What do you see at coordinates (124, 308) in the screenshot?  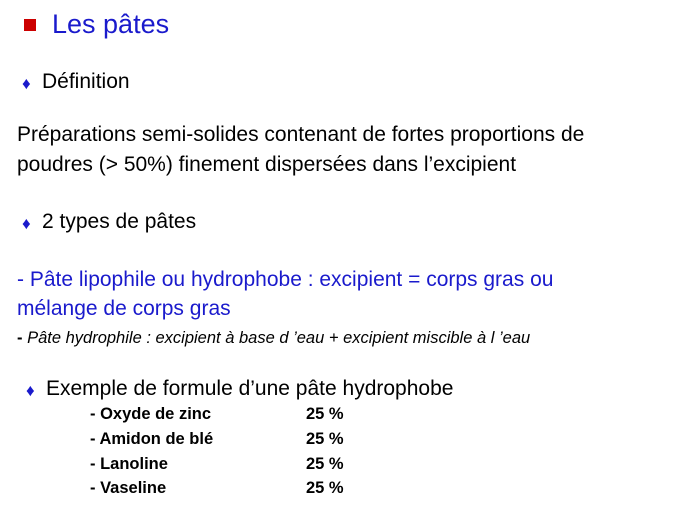 I see `lipophile-text-line2: mélange de corps gras` at bounding box center [124, 308].